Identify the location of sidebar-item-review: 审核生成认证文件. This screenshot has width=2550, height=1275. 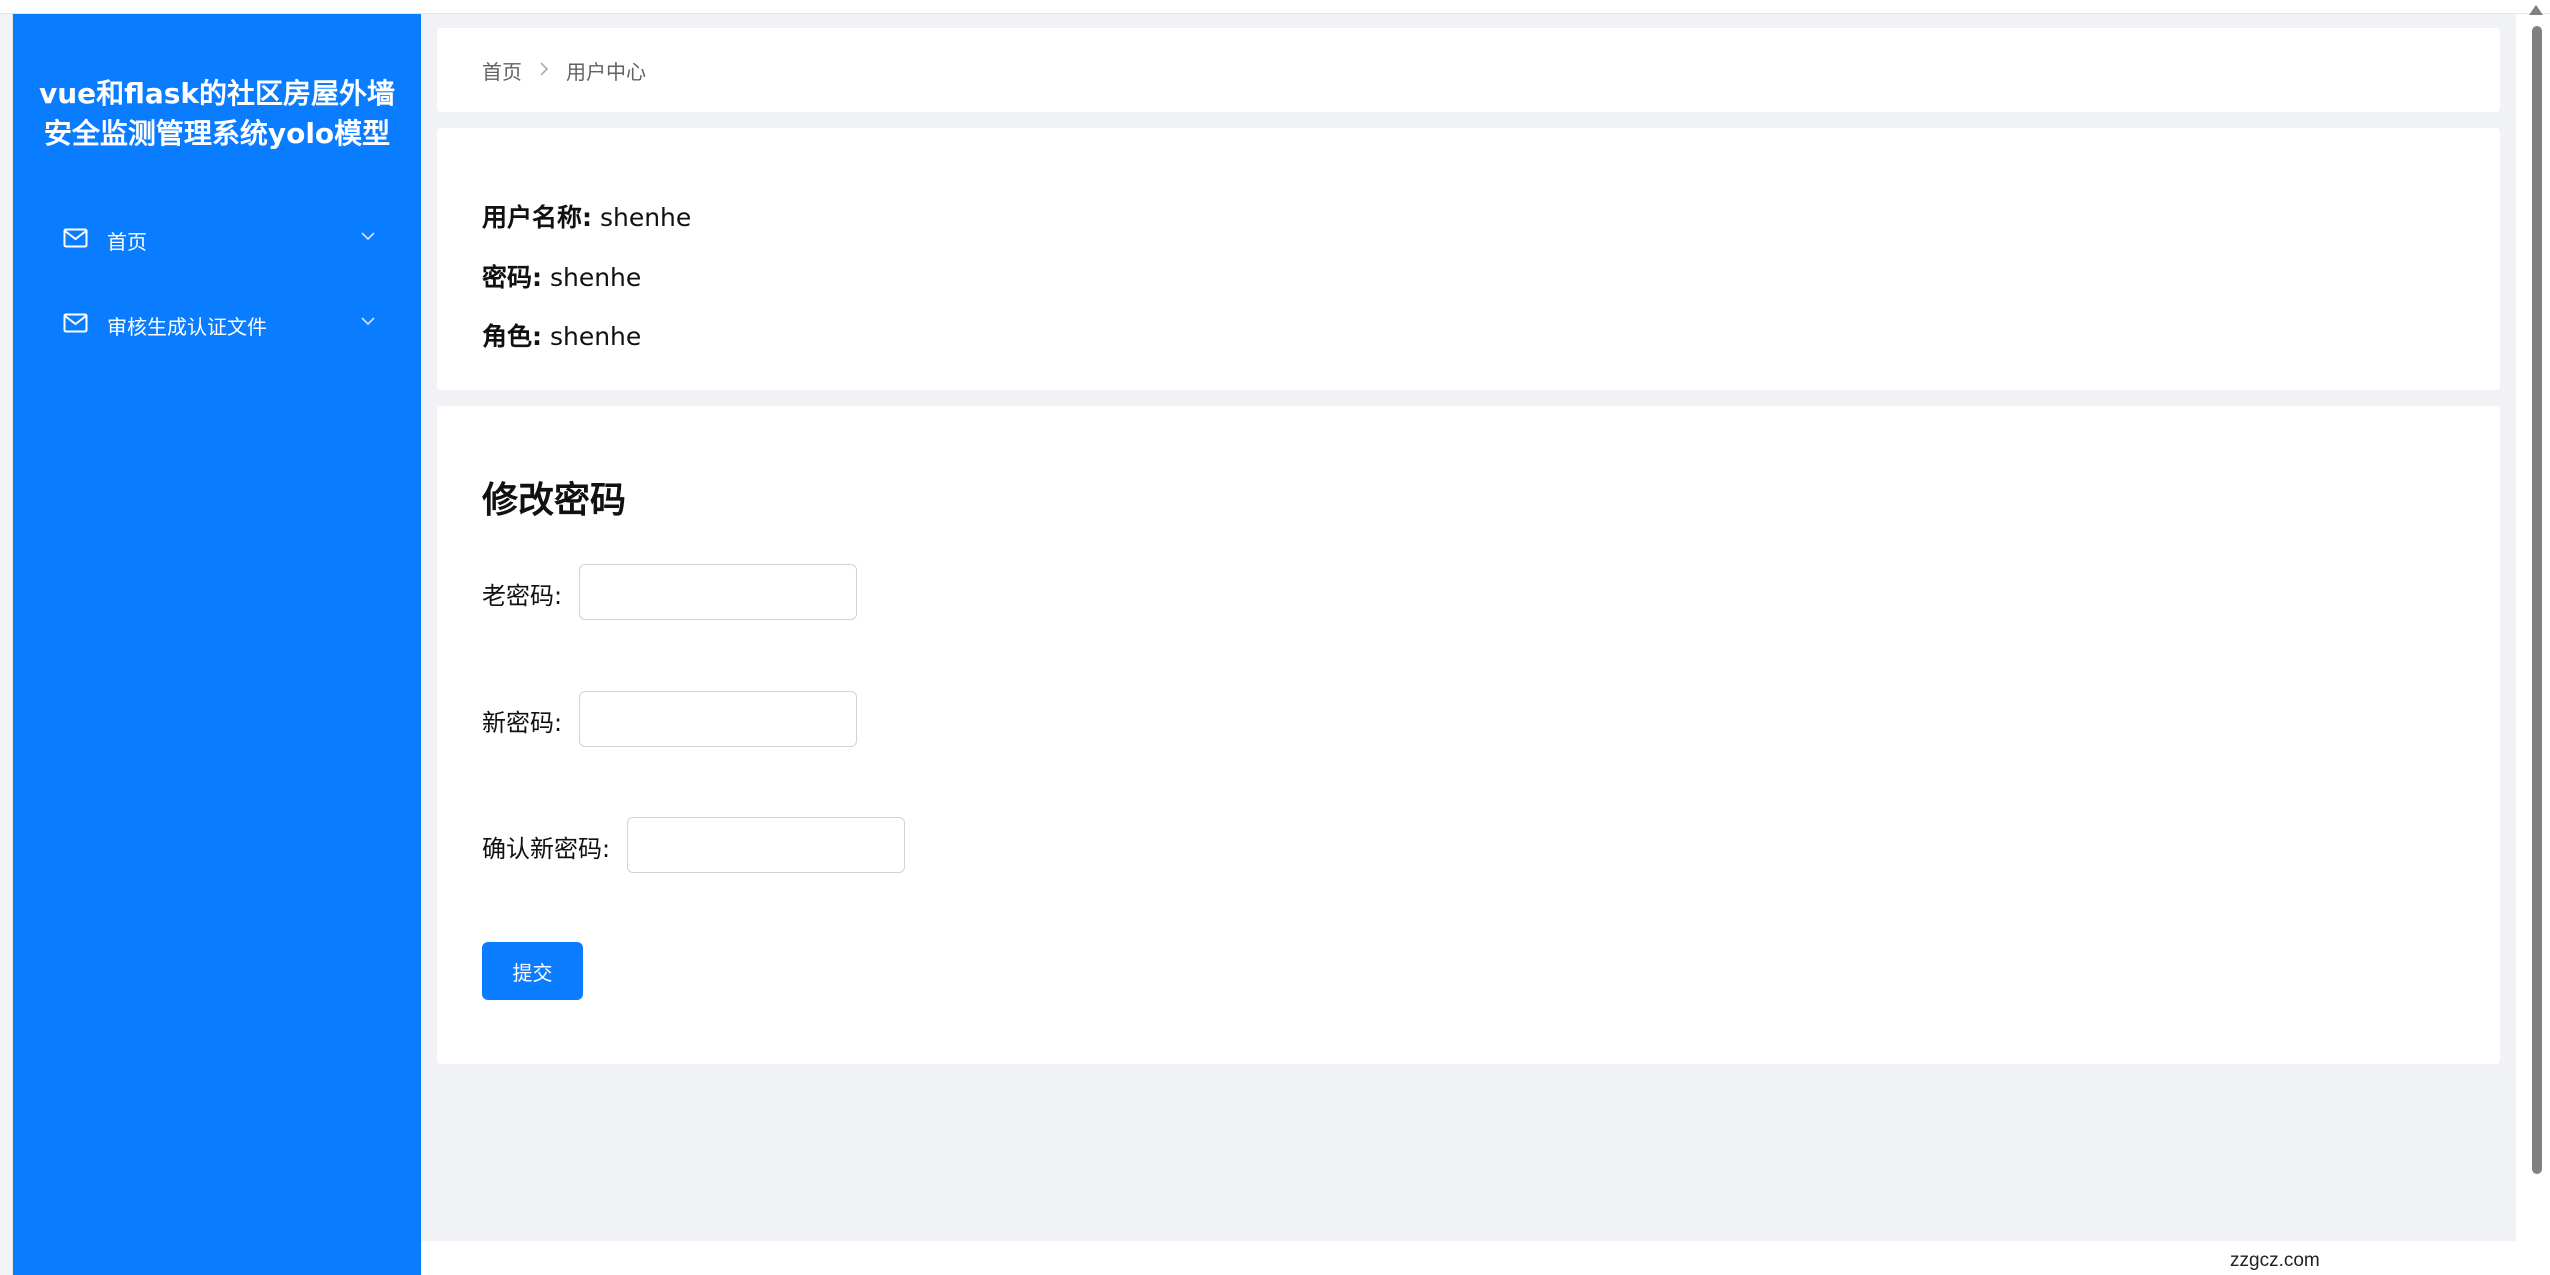
(217, 325).